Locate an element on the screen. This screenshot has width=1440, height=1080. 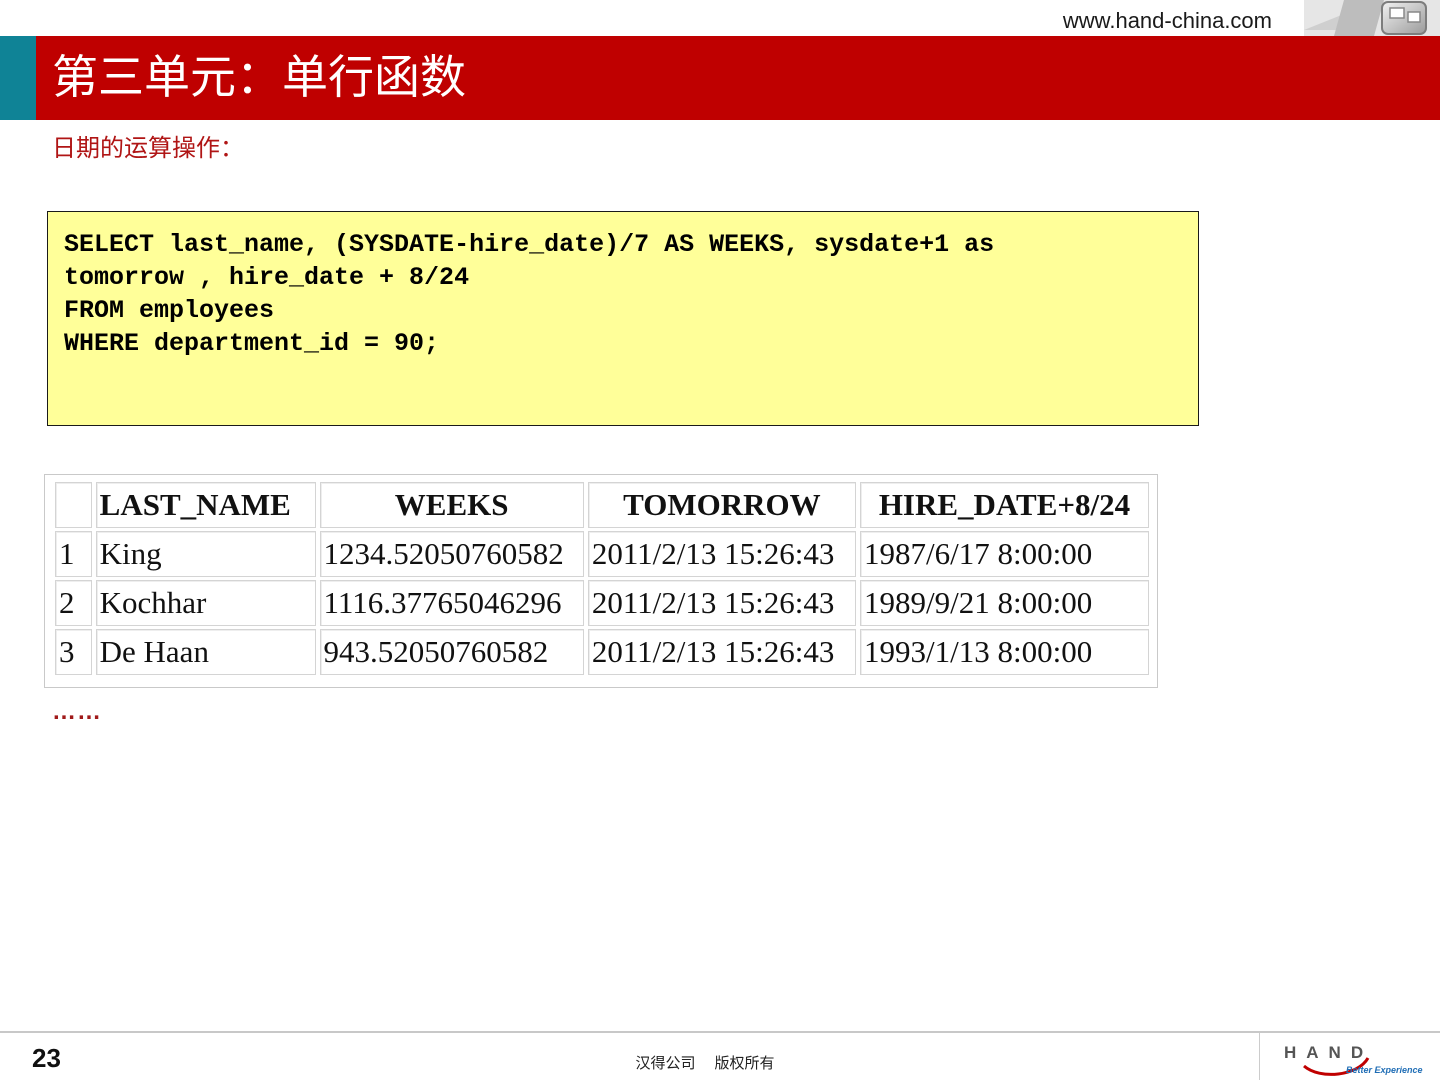
title-accent-block is located at coordinates (18, 78).